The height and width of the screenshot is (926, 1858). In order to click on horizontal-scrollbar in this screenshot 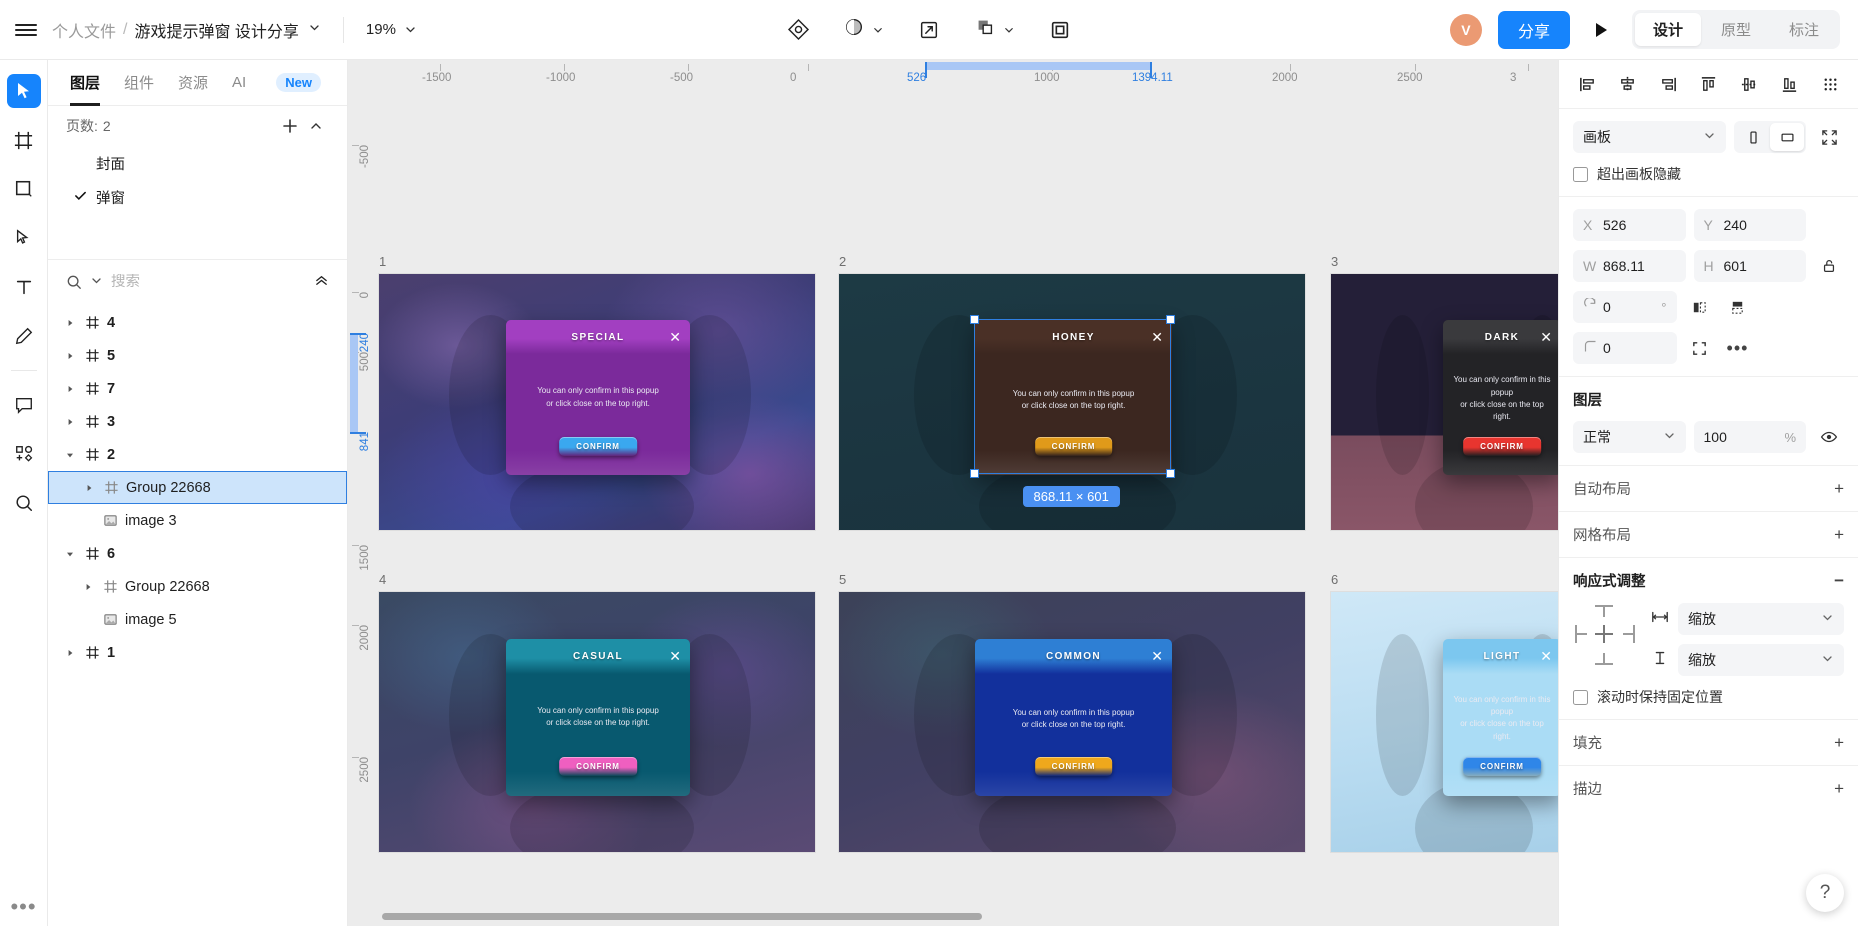, I will do `click(965, 916)`.